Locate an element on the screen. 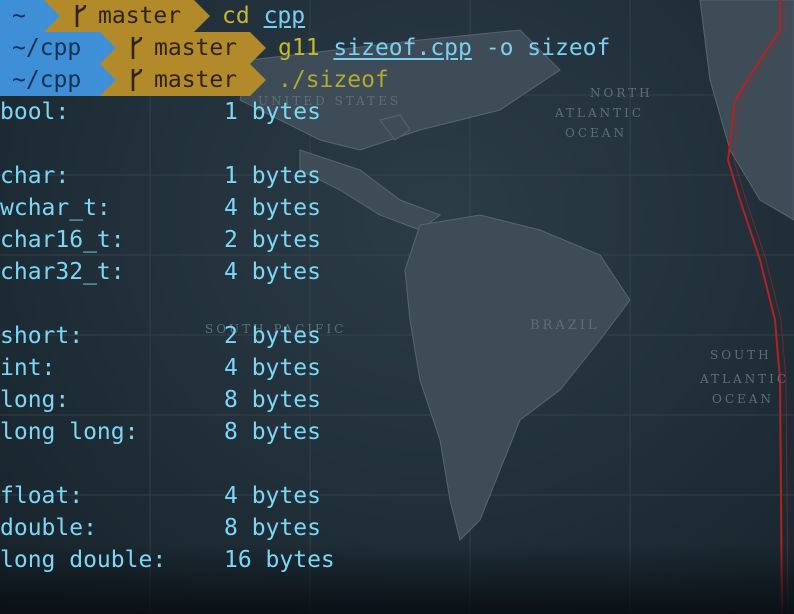  prompt-dir: ~ is located at coordinates (19, 16).